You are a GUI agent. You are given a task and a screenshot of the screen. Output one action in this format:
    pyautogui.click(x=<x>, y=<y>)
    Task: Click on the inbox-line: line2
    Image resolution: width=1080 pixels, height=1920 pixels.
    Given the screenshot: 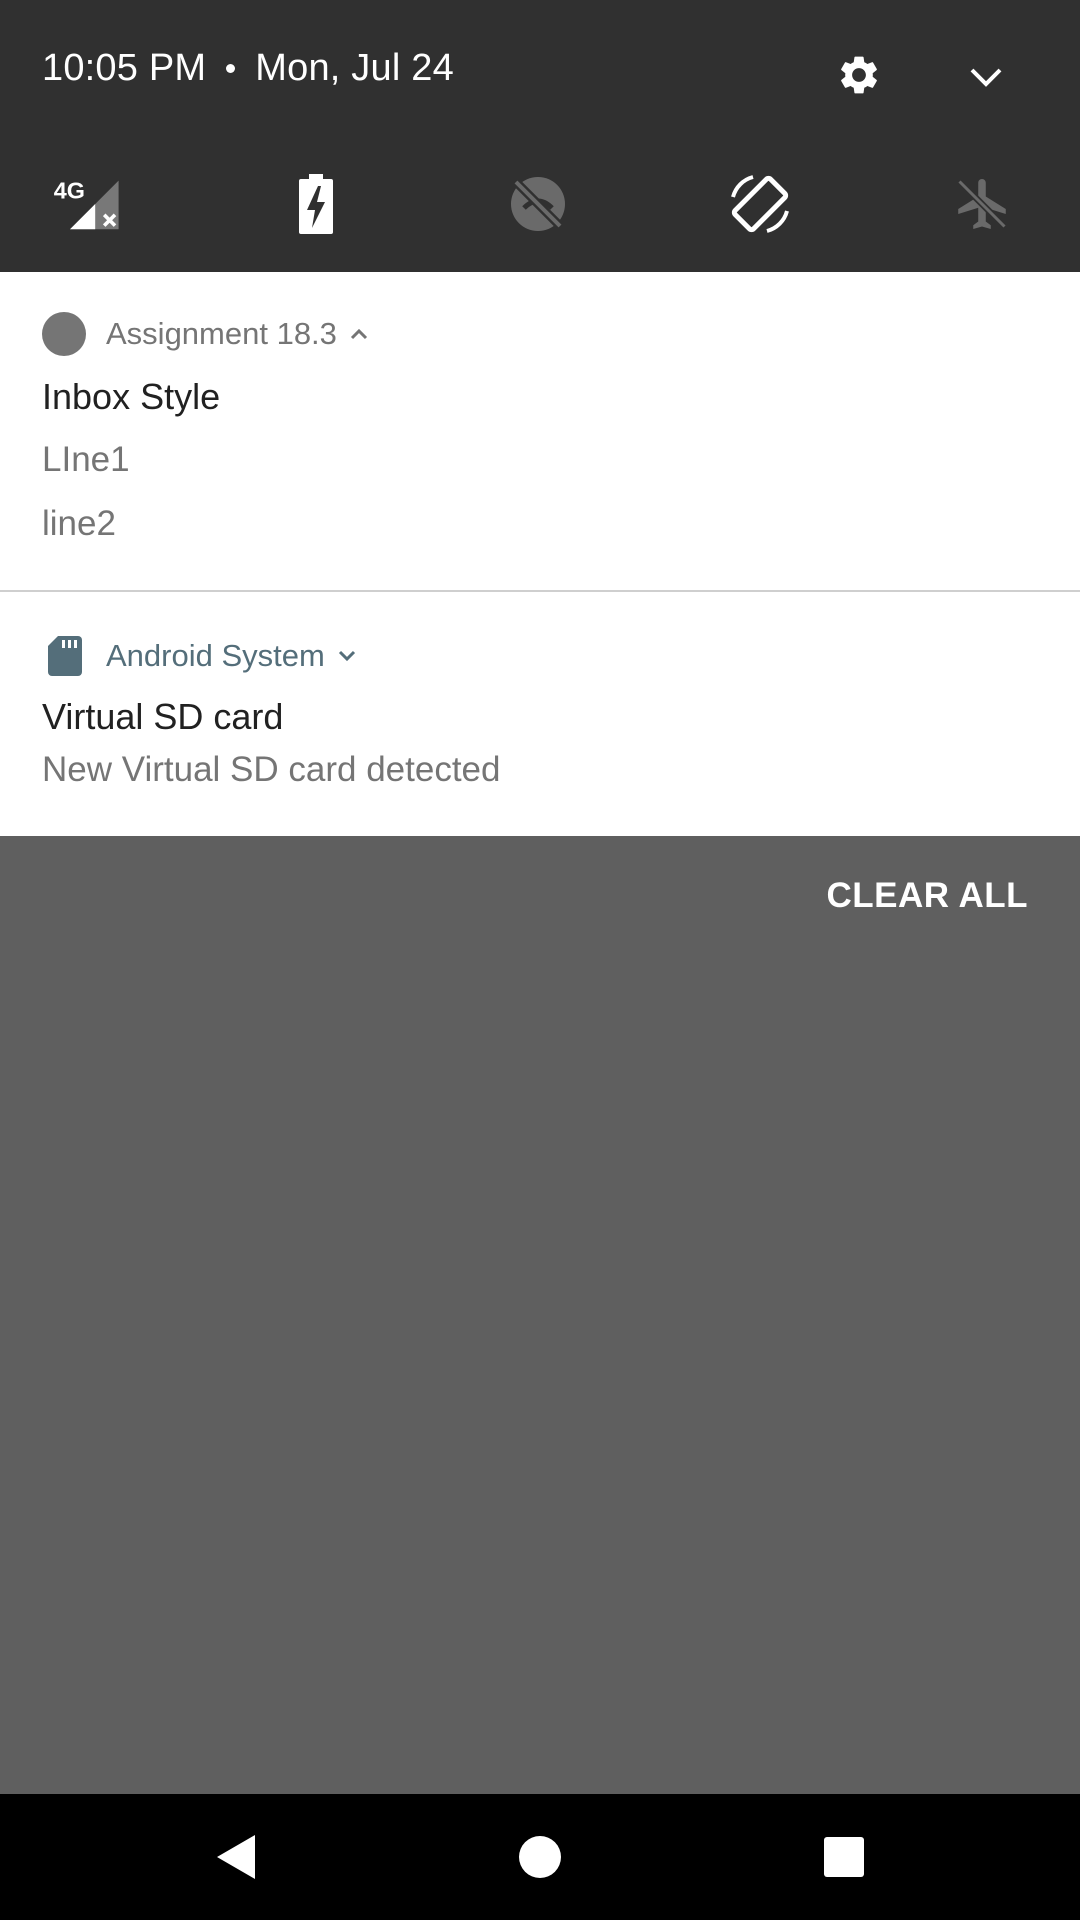 What is the action you would take?
    pyautogui.click(x=79, y=523)
    